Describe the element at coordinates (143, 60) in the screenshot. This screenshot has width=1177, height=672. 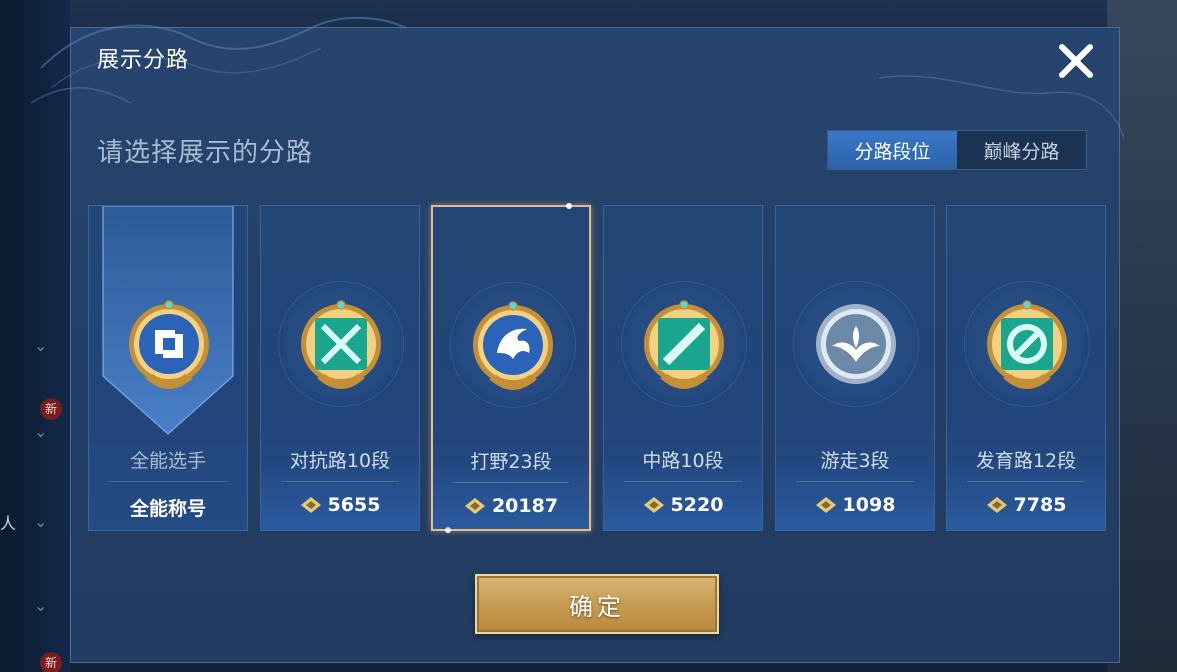
I see `modal-title: 展示分路` at that location.